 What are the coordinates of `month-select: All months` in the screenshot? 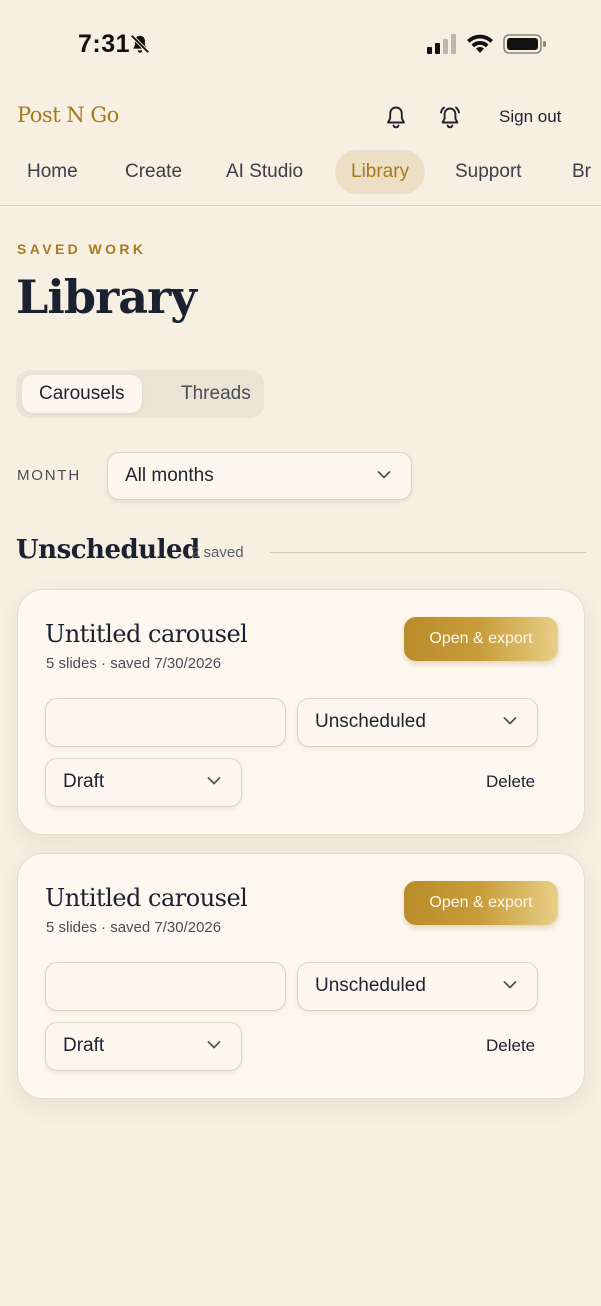 It's located at (259, 476).